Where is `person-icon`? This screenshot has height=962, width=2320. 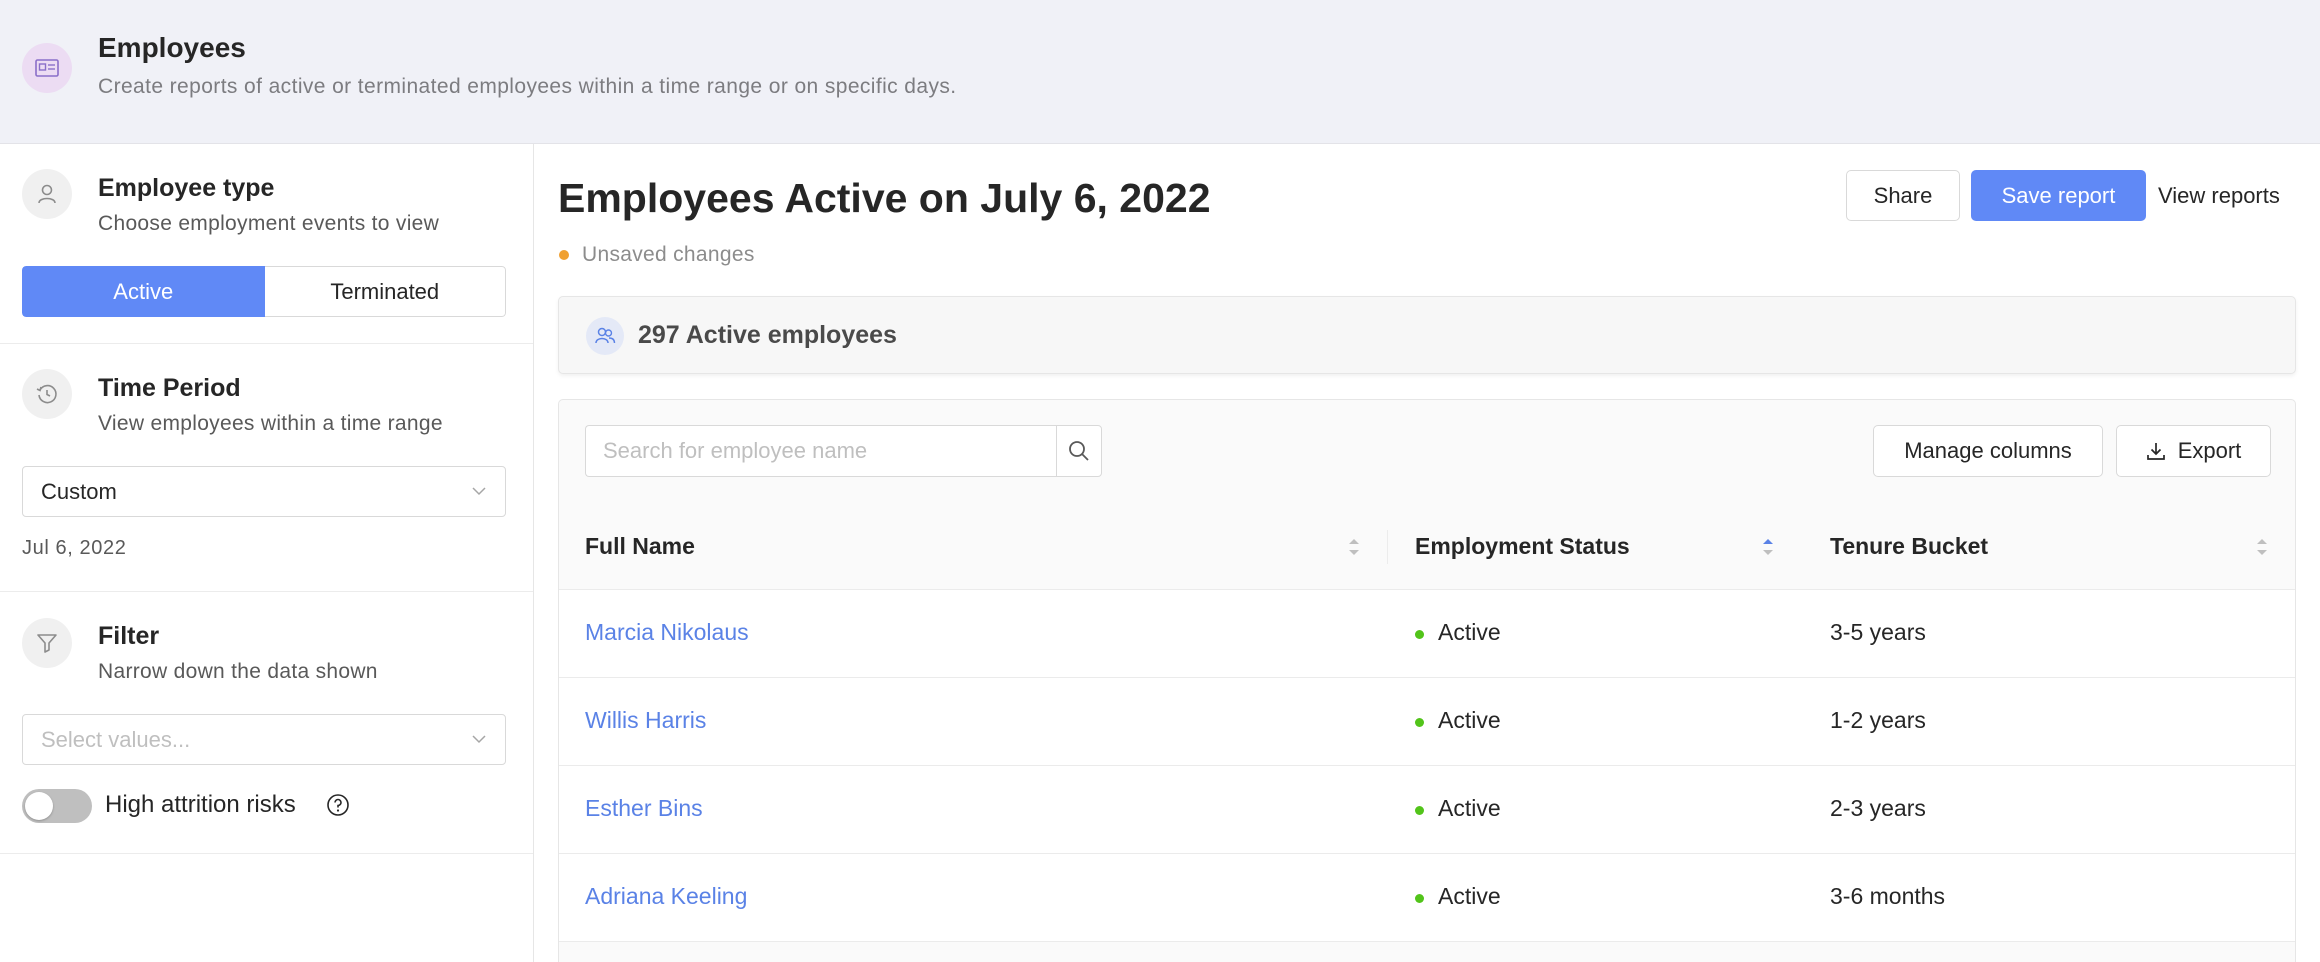 person-icon is located at coordinates (47, 194).